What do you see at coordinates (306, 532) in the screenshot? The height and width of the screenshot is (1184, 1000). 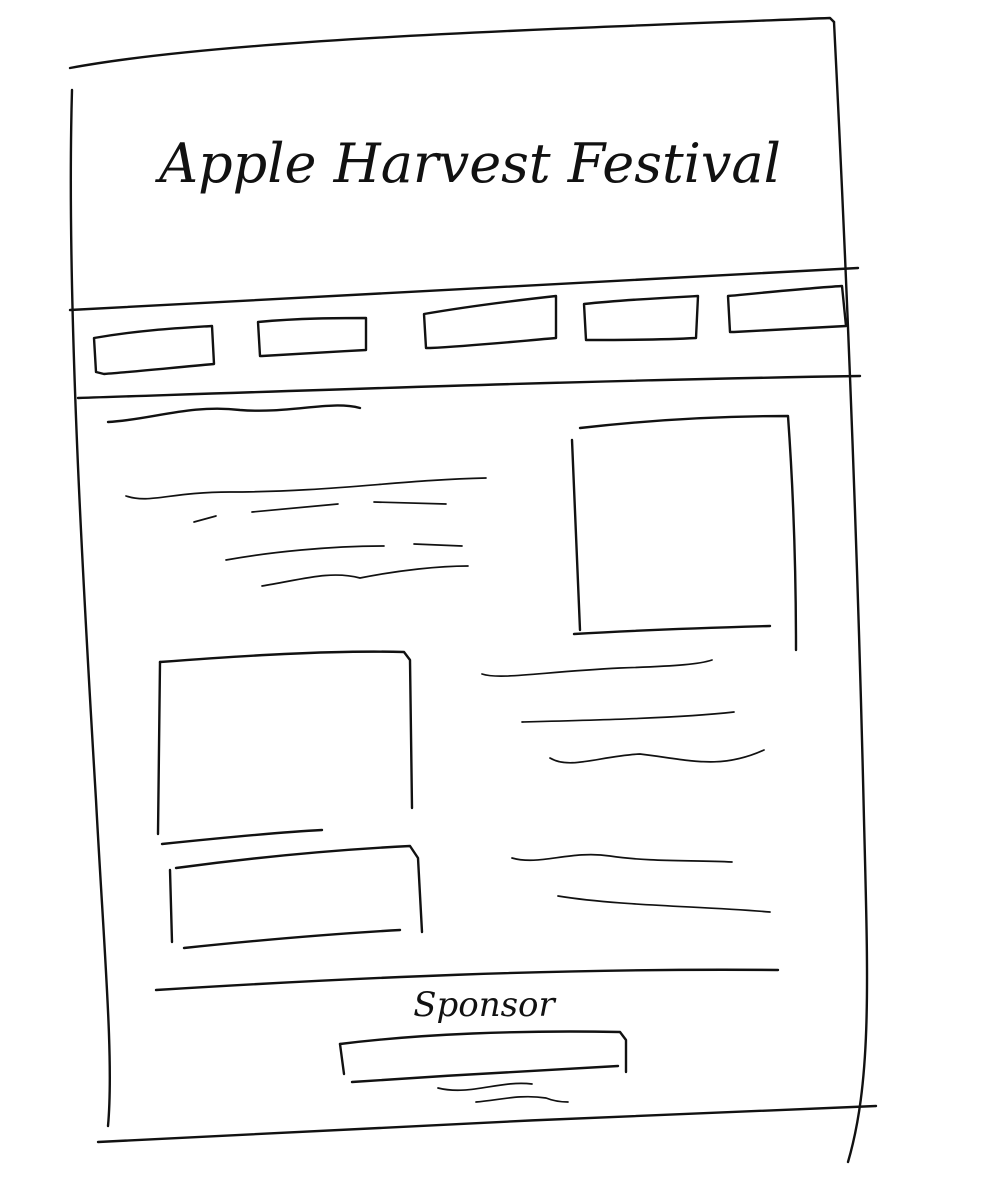 I see `intro-text` at bounding box center [306, 532].